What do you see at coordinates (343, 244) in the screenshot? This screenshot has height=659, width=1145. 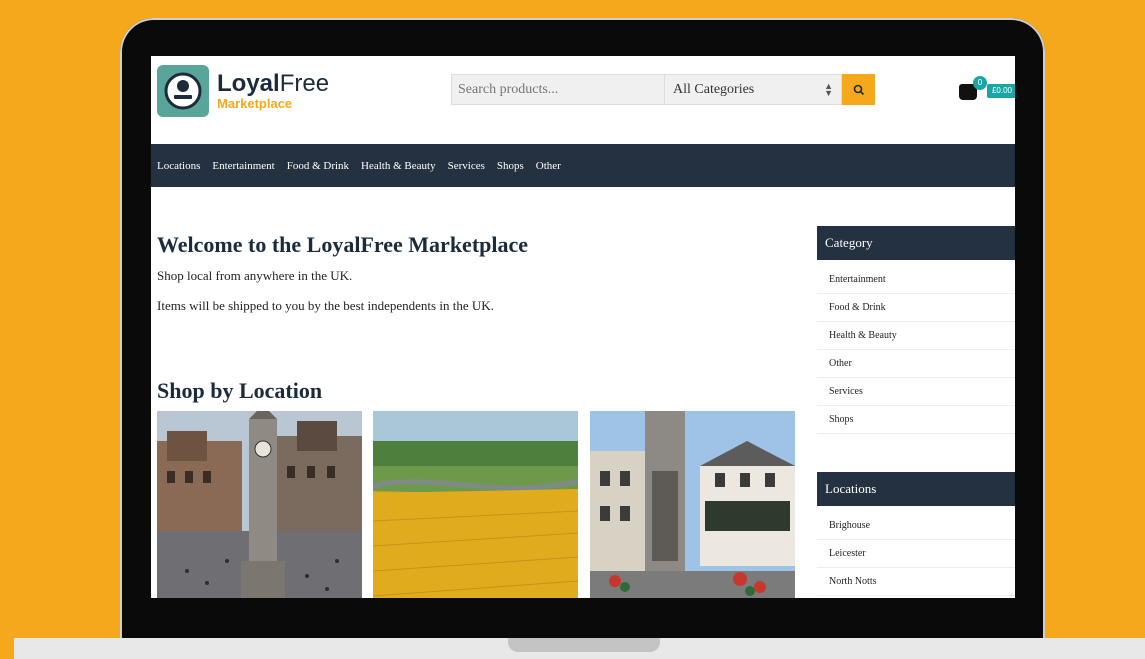 I see `welcome-heading: Welcome to the LoyalFree Marketplace` at bounding box center [343, 244].